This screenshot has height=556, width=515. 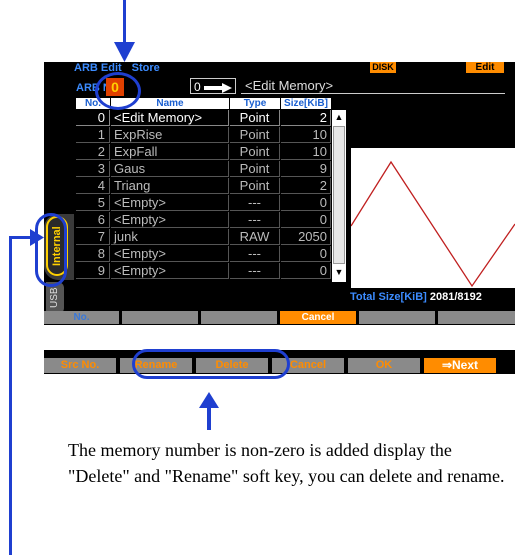 What do you see at coordinates (93, 237) in the screenshot?
I see `row-no: 7` at bounding box center [93, 237].